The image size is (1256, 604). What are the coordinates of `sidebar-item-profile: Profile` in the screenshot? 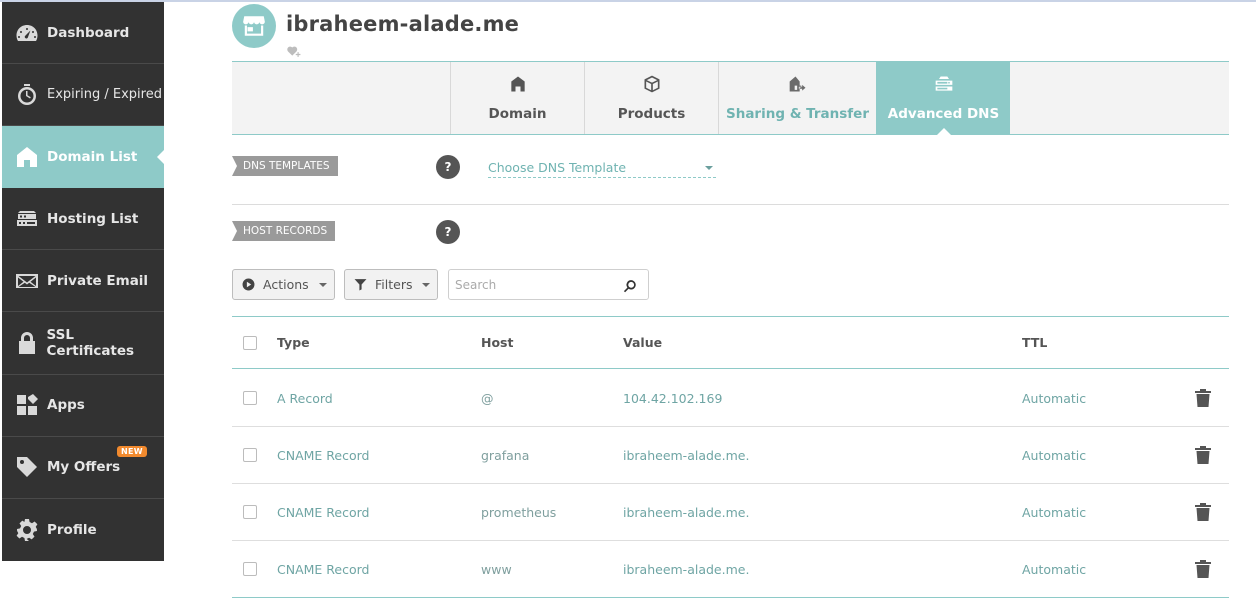 It's located at (83, 530).